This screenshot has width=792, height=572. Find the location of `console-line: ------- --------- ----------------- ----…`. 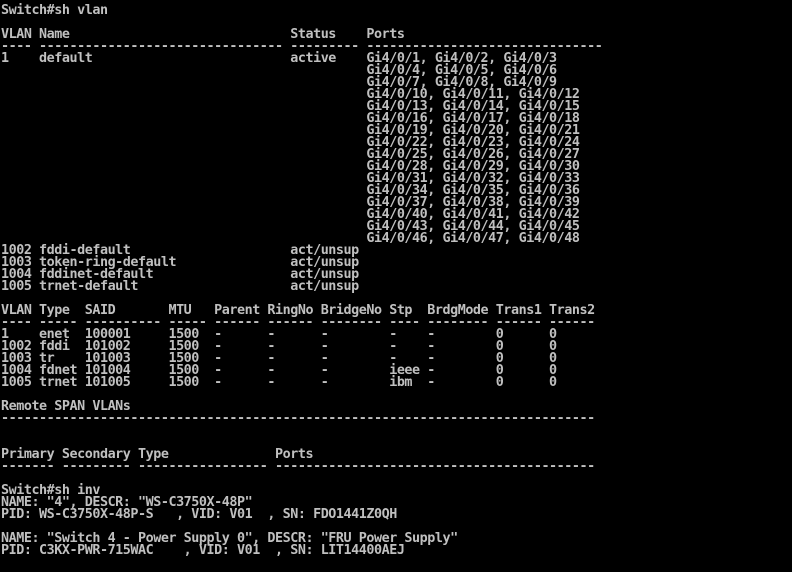

console-line: ------- --------- ----------------- ----… is located at coordinates (298, 466).